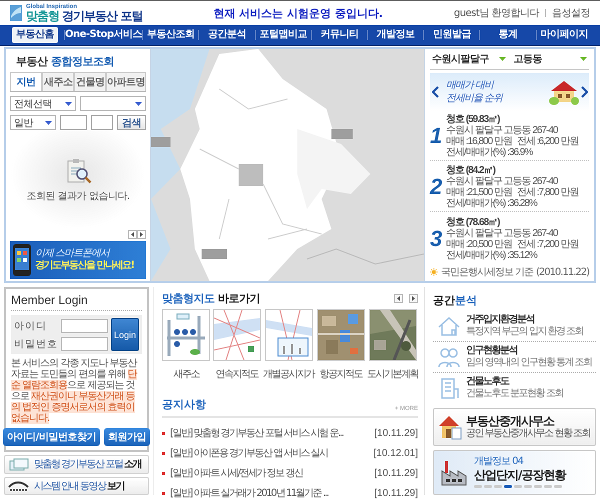 The image size is (600, 501). Describe the element at coordinates (492, 256) in the screenshot. I see `ratio-text: 전세/매매가(%) :35.12%` at that location.